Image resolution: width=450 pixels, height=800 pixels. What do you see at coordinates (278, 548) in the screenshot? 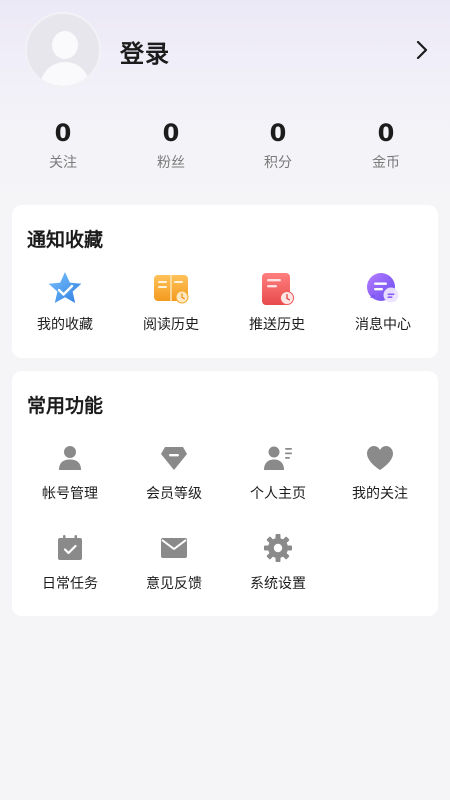
I see `gear-icon` at bounding box center [278, 548].